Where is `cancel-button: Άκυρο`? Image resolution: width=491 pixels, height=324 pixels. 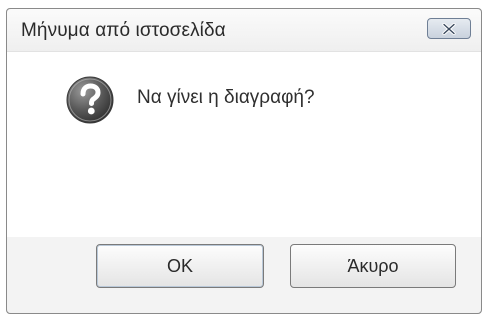
cancel-button: Άκυρο is located at coordinates (373, 266).